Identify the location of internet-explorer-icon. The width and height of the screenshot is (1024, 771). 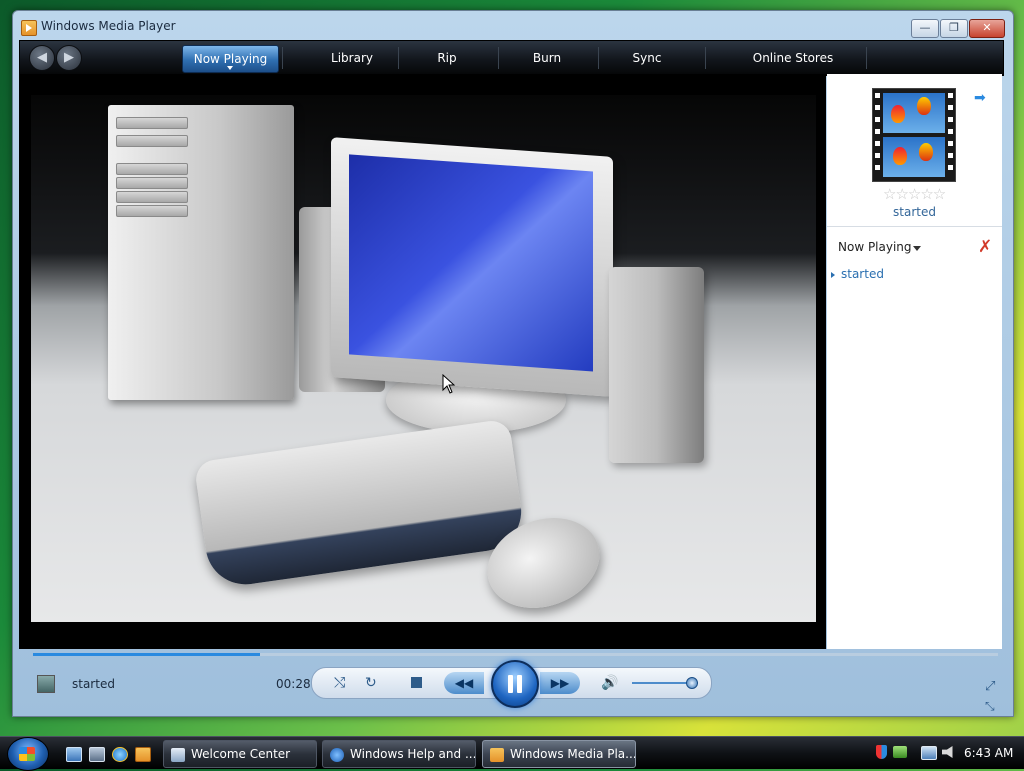
(120, 754).